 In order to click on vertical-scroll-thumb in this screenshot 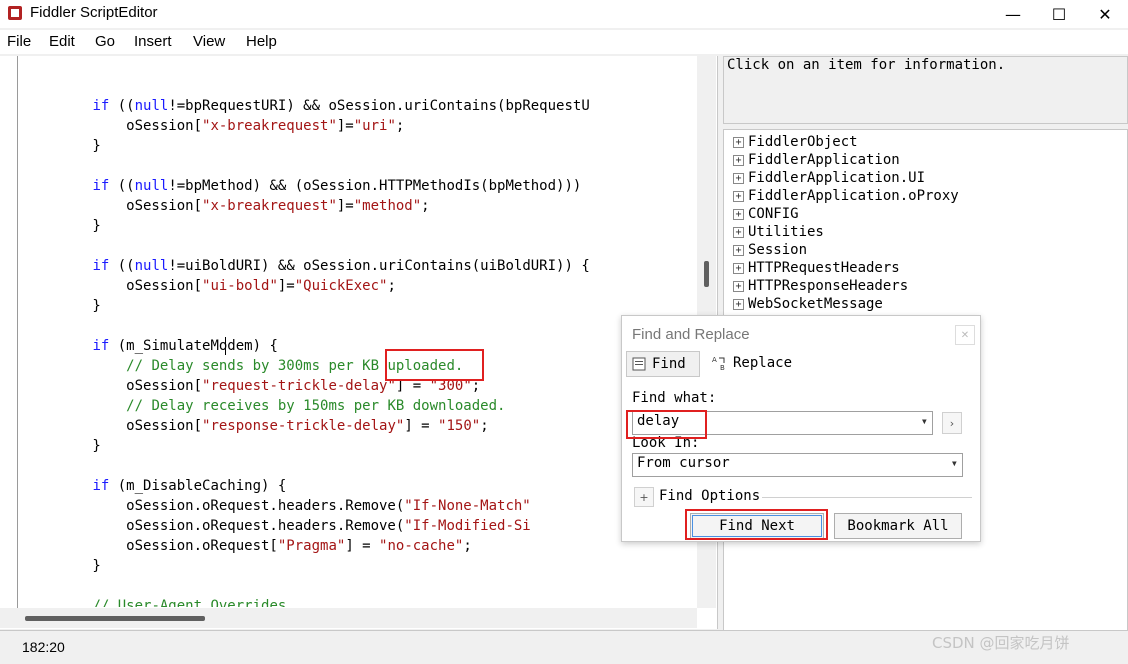, I will do `click(706, 274)`.